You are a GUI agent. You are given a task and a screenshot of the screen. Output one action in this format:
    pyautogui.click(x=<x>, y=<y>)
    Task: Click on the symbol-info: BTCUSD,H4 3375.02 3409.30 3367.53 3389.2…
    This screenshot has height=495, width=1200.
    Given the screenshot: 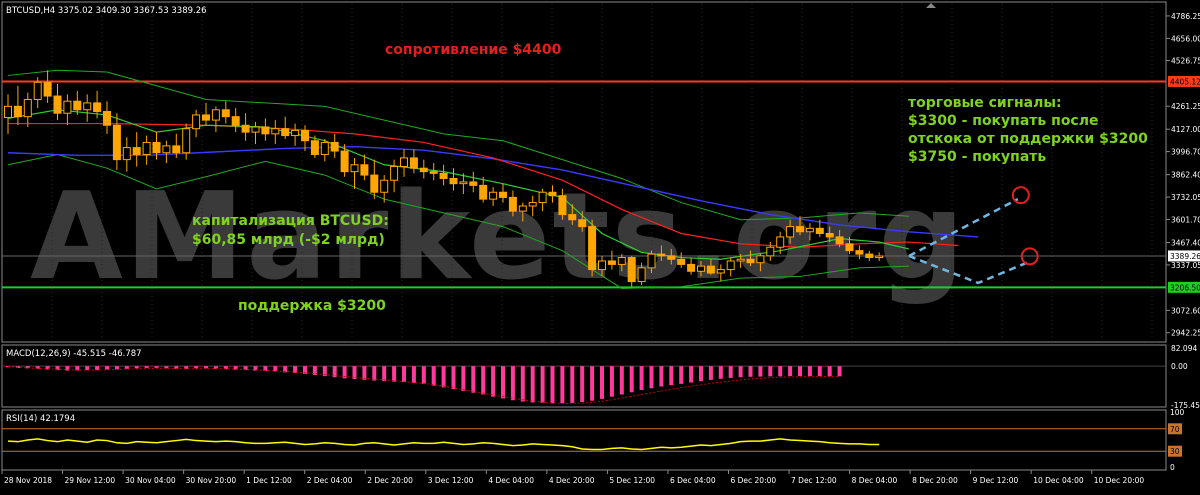 What is the action you would take?
    pyautogui.click(x=106, y=11)
    